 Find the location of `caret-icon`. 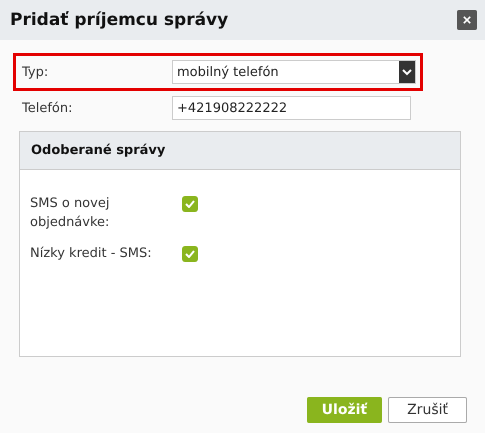

caret-icon is located at coordinates (407, 72).